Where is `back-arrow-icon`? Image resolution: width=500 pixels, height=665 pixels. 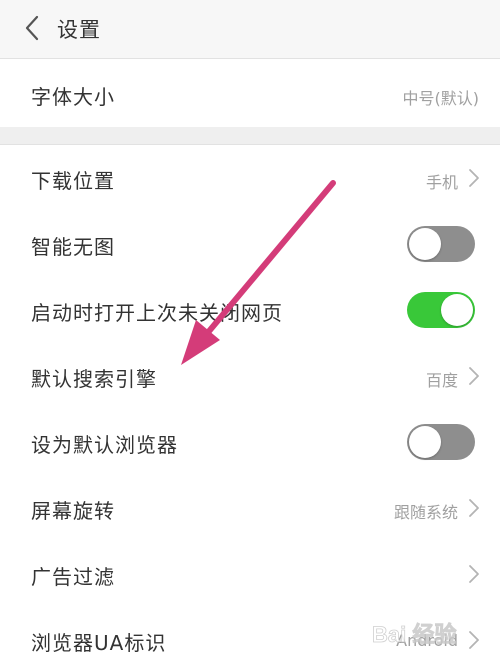 back-arrow-icon is located at coordinates (32, 28).